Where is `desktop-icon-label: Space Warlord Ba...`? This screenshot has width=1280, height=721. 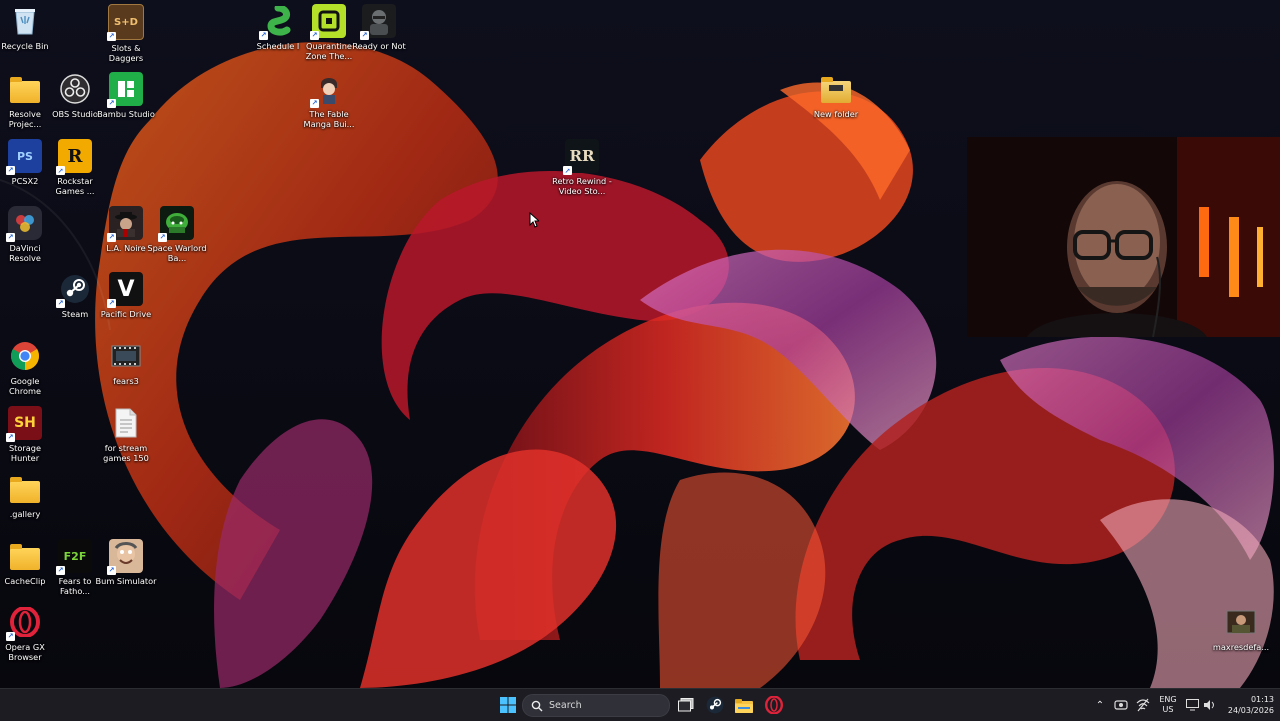 desktop-icon-label: Space Warlord Ba... is located at coordinates (177, 253).